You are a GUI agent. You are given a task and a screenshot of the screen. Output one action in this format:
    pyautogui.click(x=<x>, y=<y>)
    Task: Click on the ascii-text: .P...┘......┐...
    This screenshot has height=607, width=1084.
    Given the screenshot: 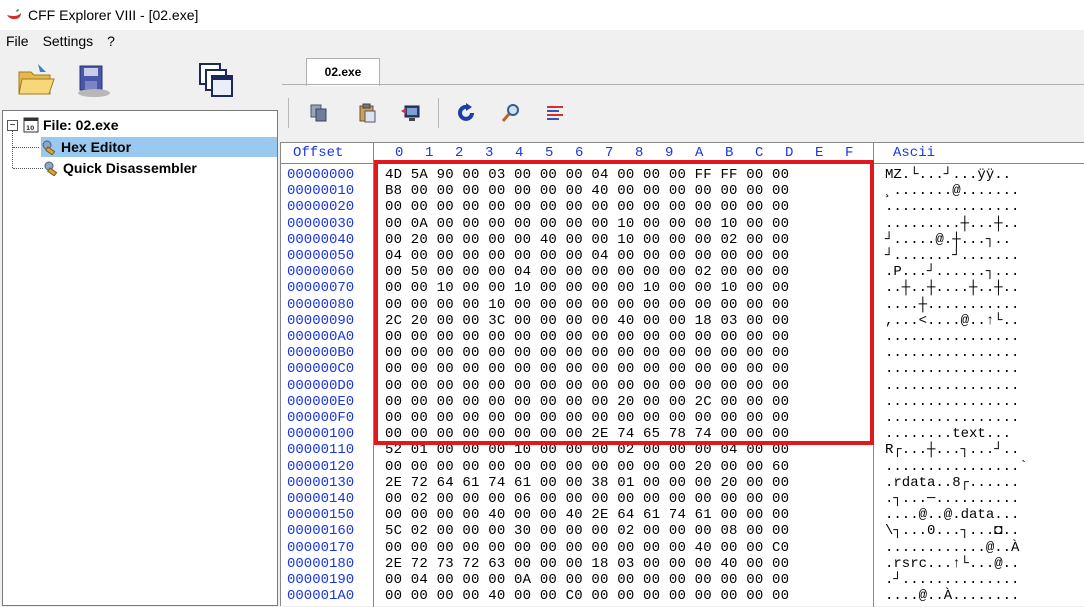 What is the action you would take?
    pyautogui.click(x=952, y=272)
    